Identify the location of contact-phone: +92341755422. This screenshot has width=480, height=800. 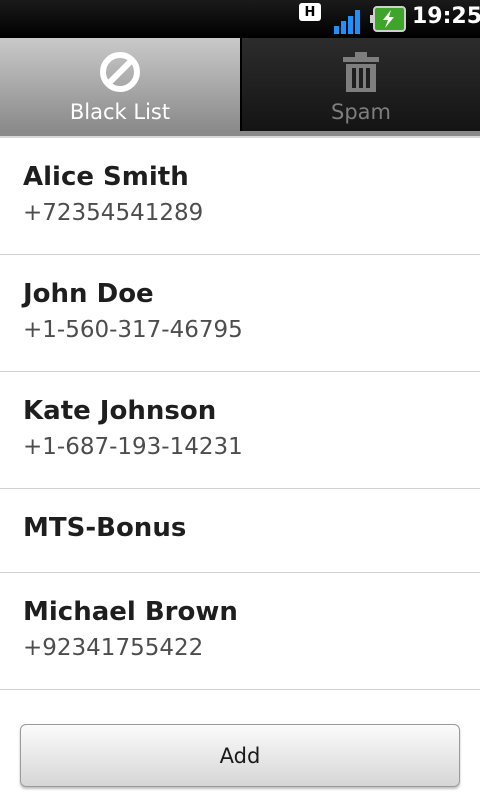
(113, 648).